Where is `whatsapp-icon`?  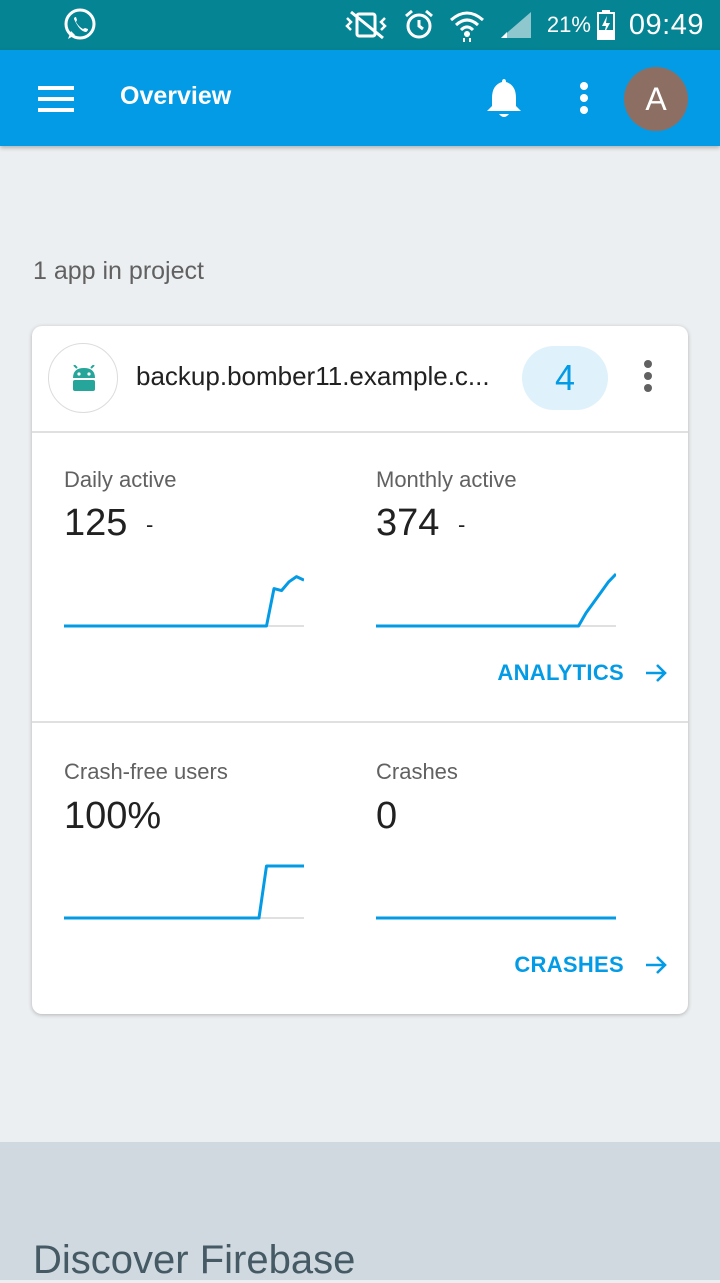 whatsapp-icon is located at coordinates (80, 27).